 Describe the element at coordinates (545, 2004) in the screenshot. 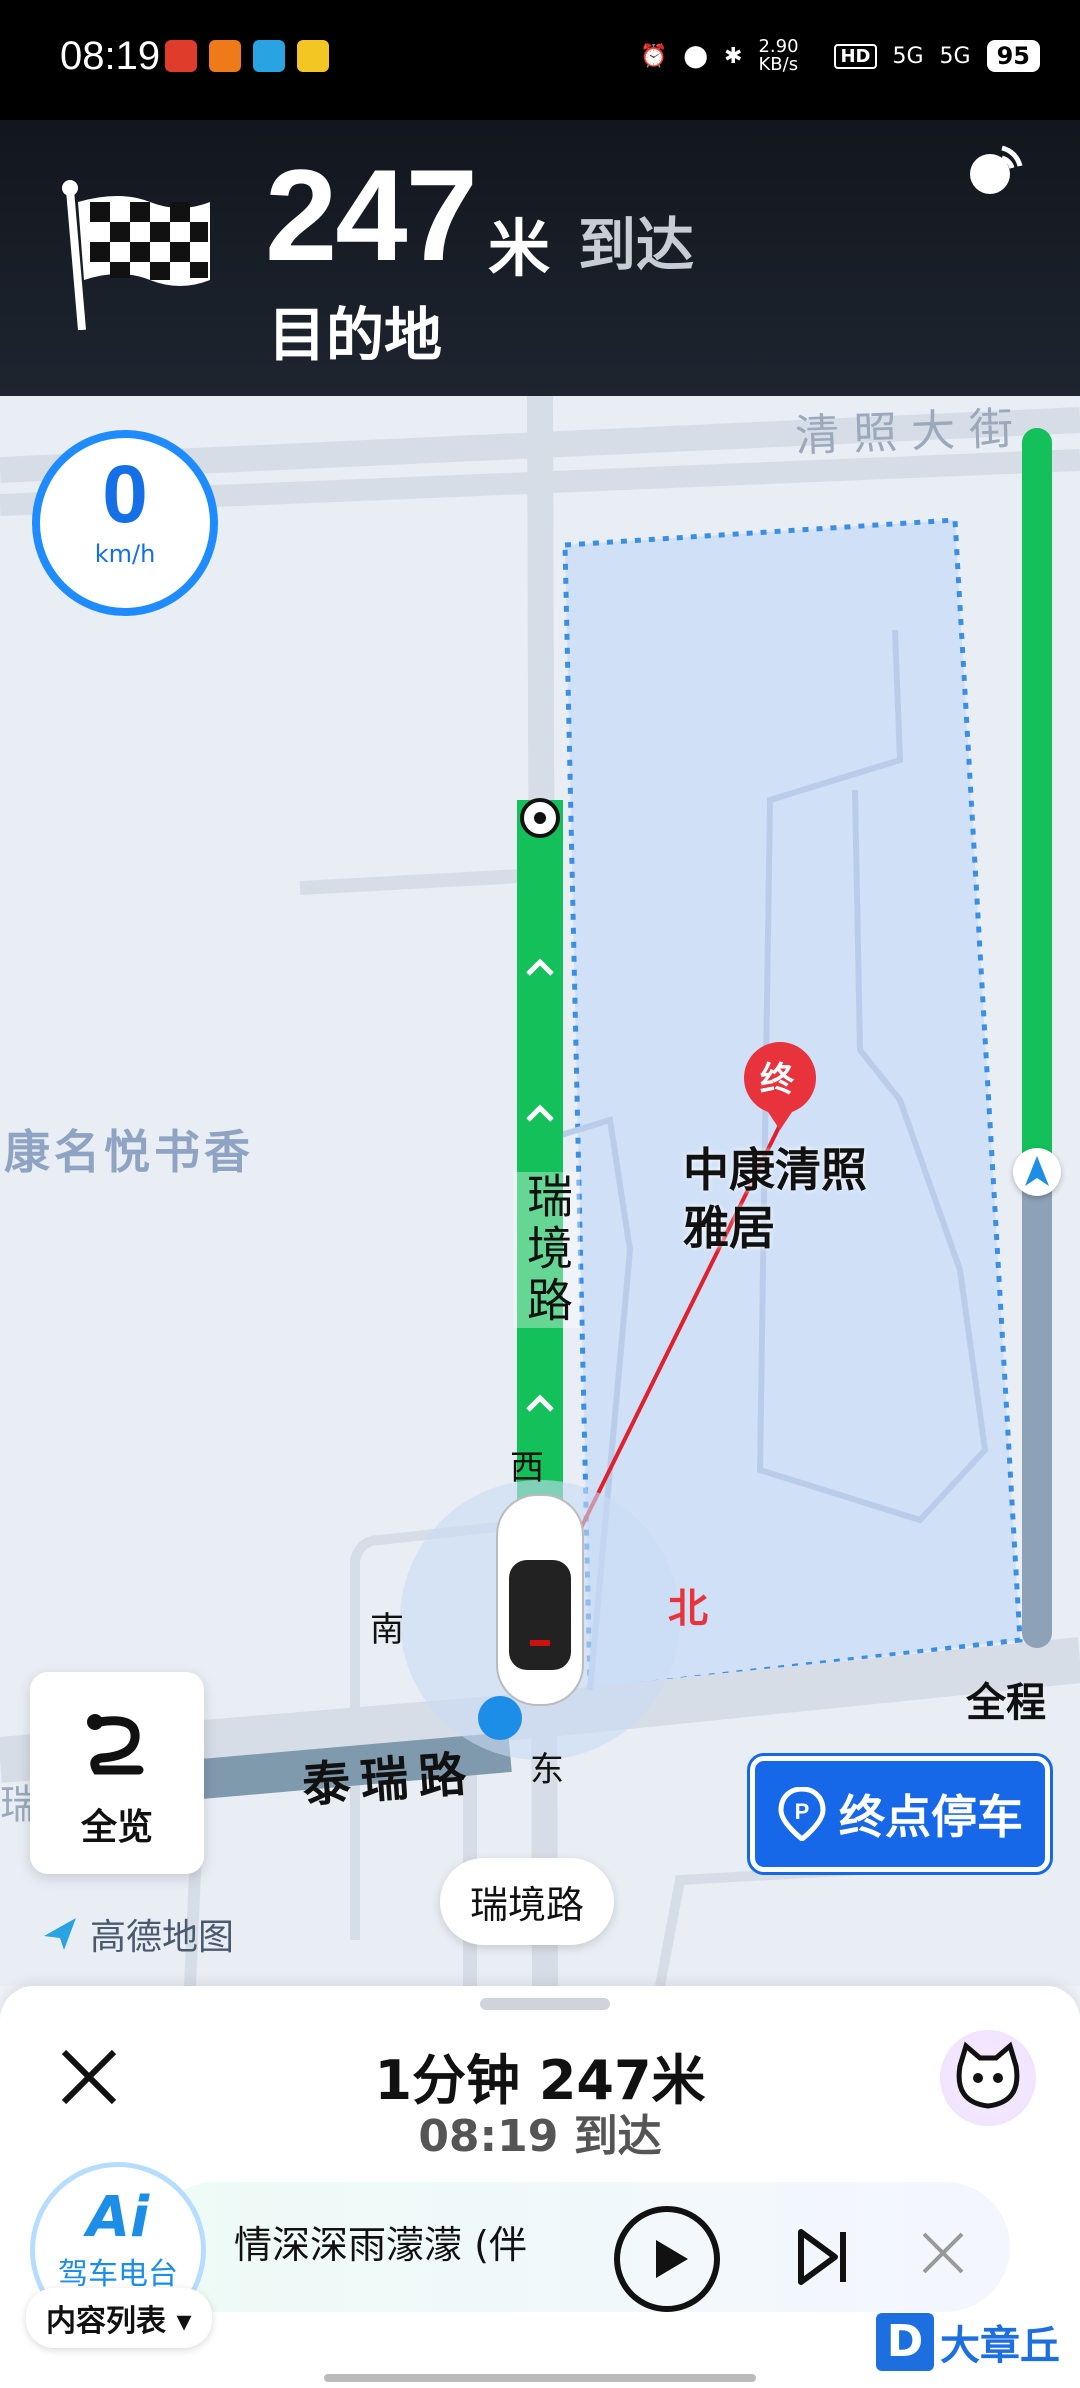

I see `sheet-drag-handle` at that location.